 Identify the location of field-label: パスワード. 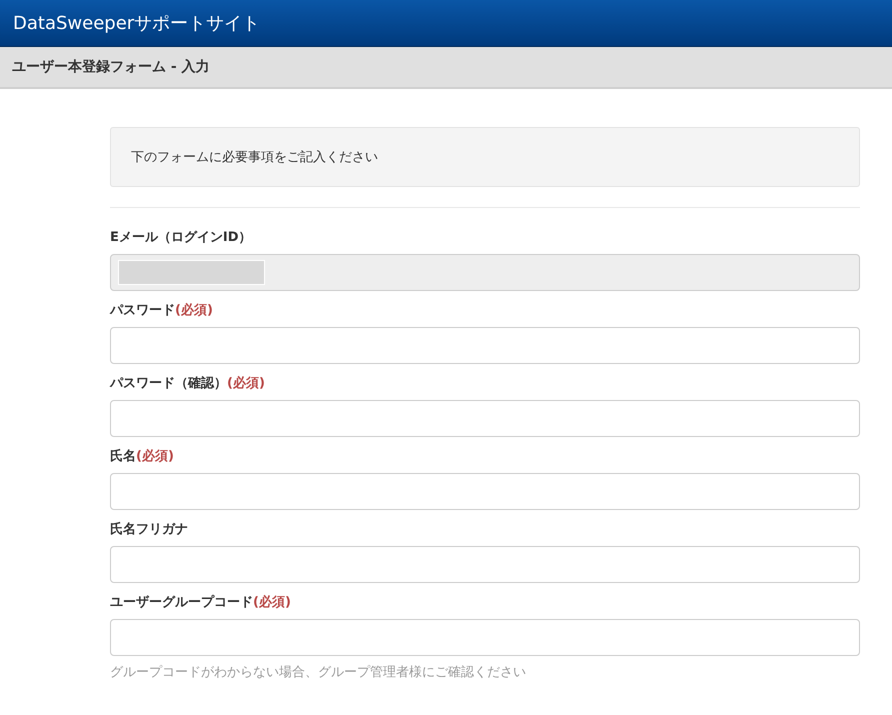
(142, 310).